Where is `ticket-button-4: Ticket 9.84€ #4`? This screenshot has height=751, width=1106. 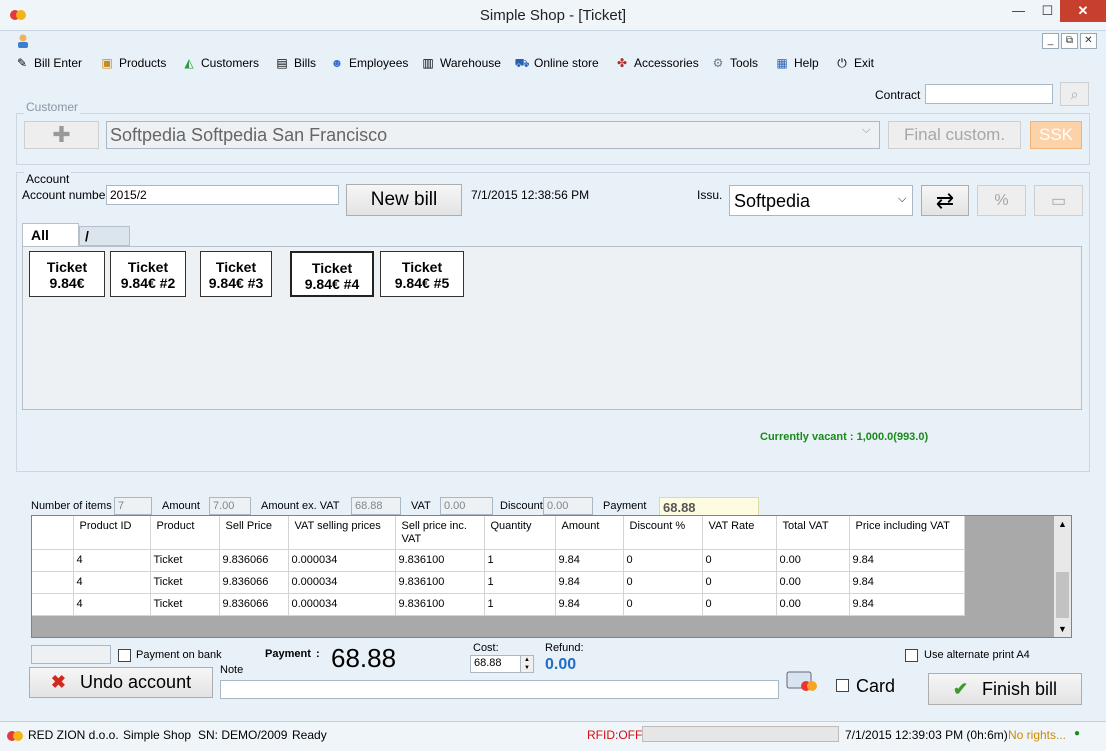 ticket-button-4: Ticket 9.84€ #4 is located at coordinates (332, 274).